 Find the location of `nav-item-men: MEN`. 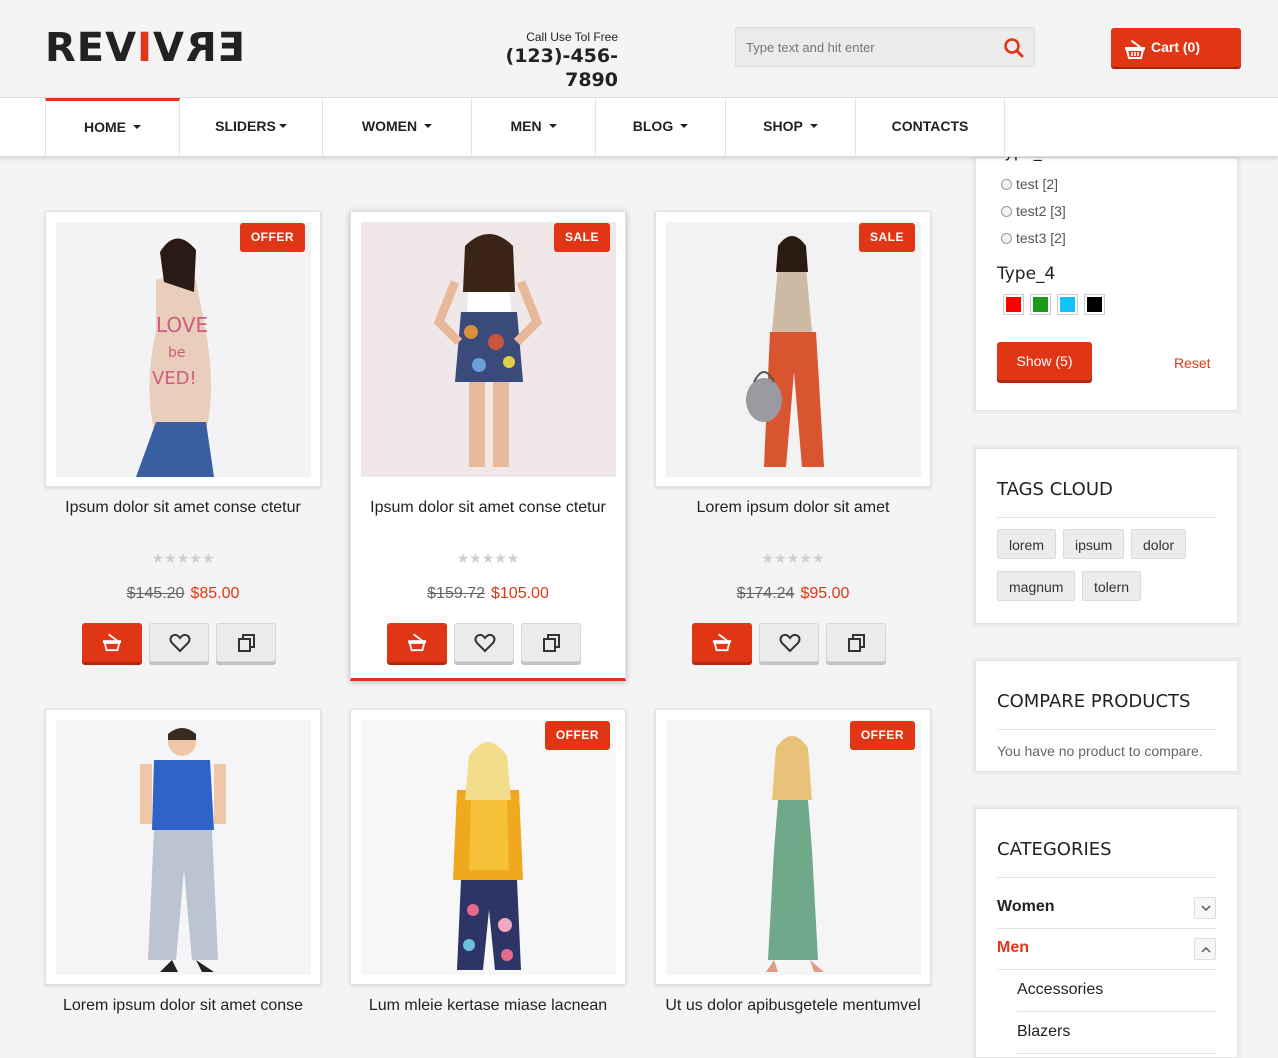

nav-item-men: MEN is located at coordinates (534, 127).